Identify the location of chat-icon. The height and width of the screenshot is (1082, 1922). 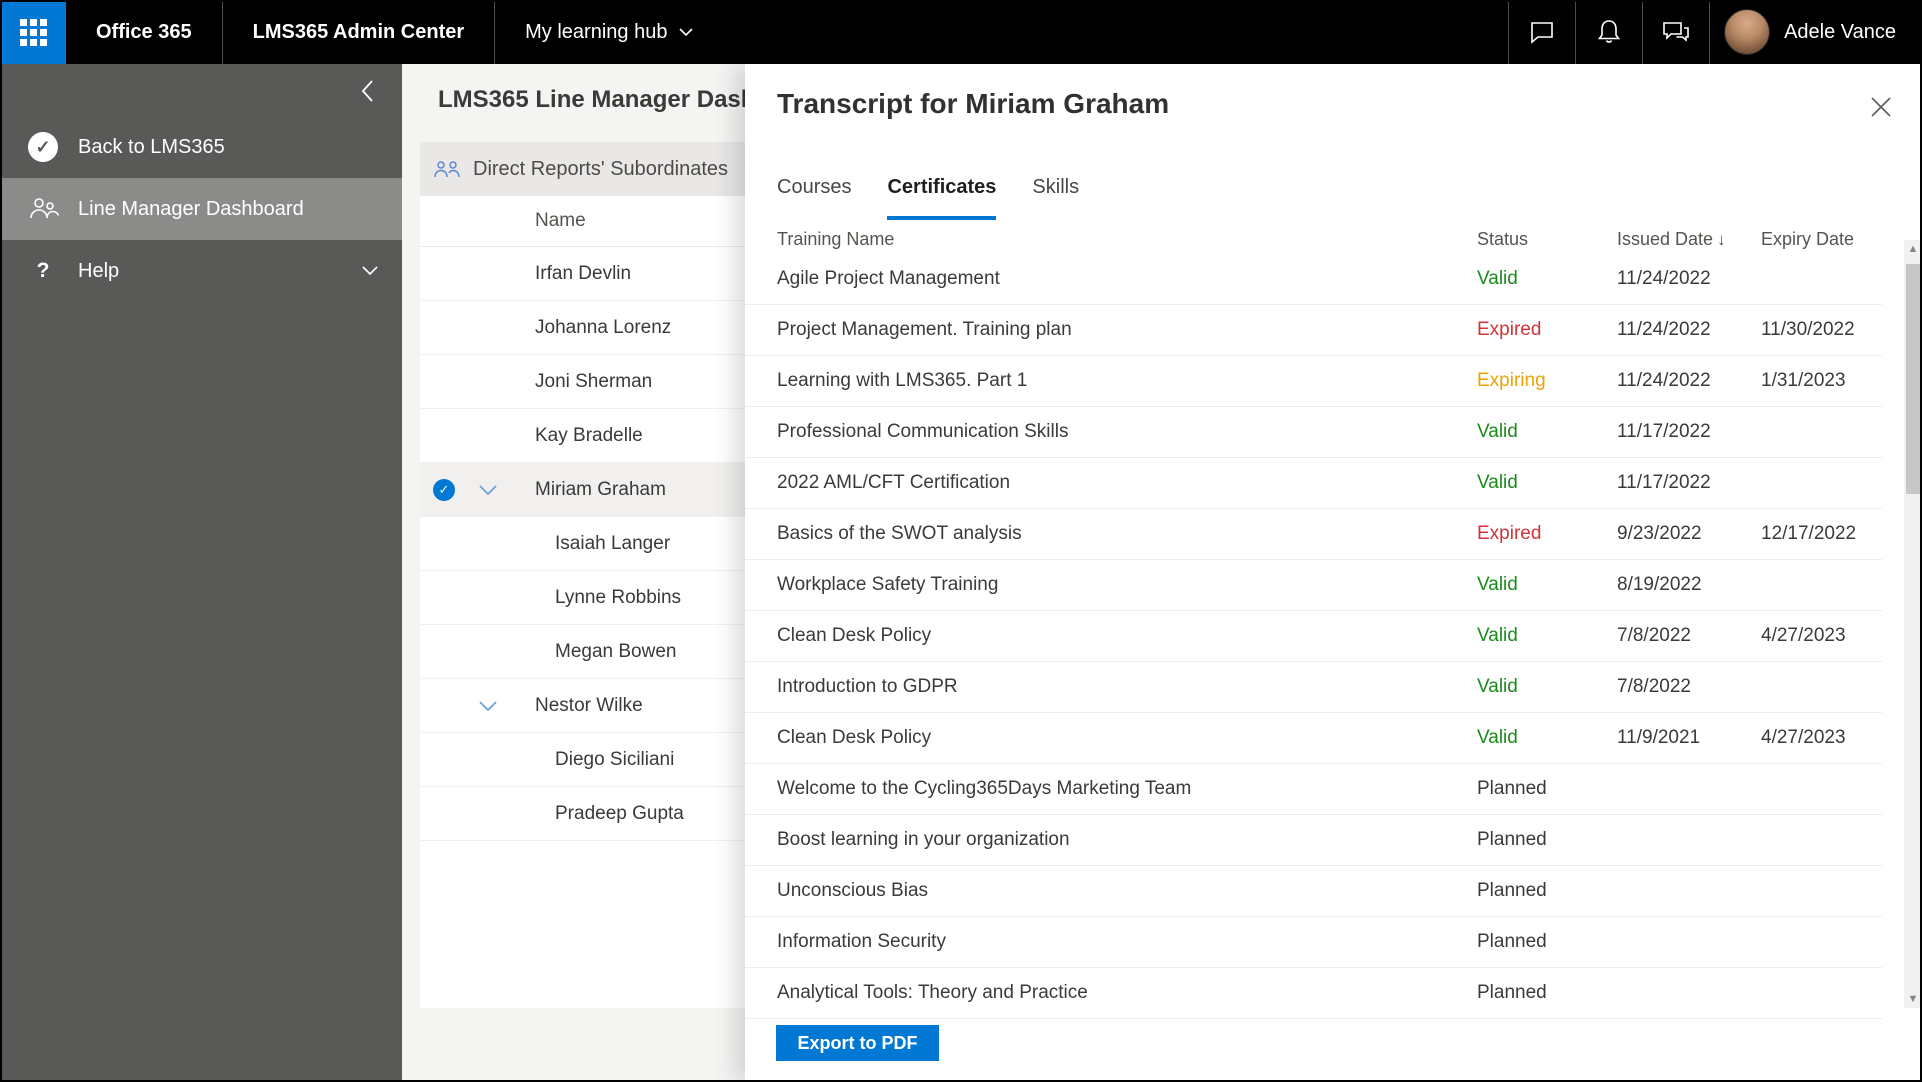
(1542, 33).